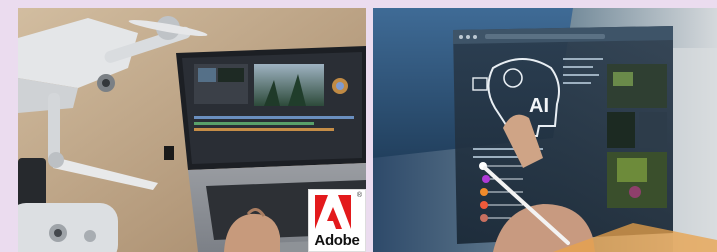  What do you see at coordinates (539, 106) in the screenshot?
I see `ai-overlay-label: AI` at bounding box center [539, 106].